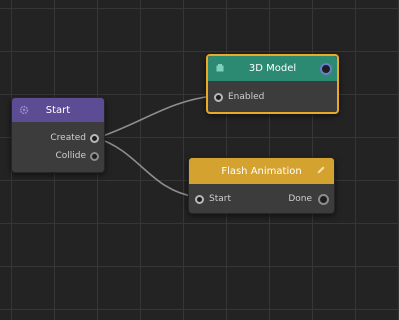 The height and width of the screenshot is (320, 399). Describe the element at coordinates (323, 199) in the screenshot. I see `output-done-port` at that location.